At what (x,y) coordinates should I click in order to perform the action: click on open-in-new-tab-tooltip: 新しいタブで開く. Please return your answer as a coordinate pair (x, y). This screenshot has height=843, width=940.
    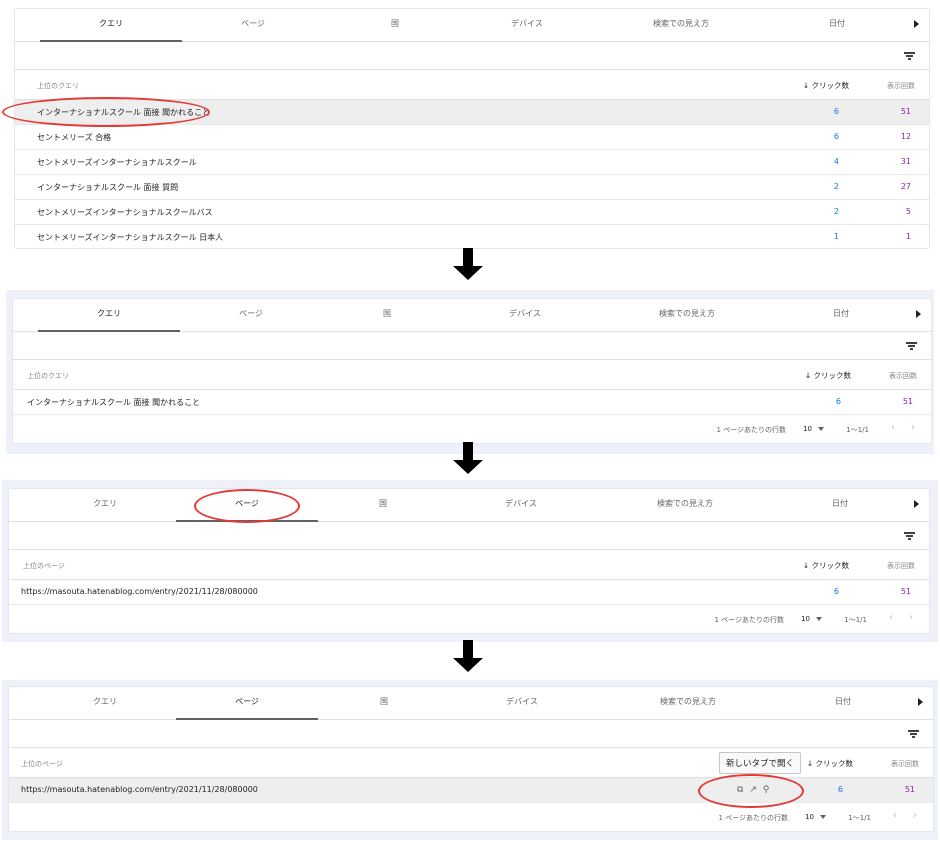
    Looking at the image, I should click on (760, 763).